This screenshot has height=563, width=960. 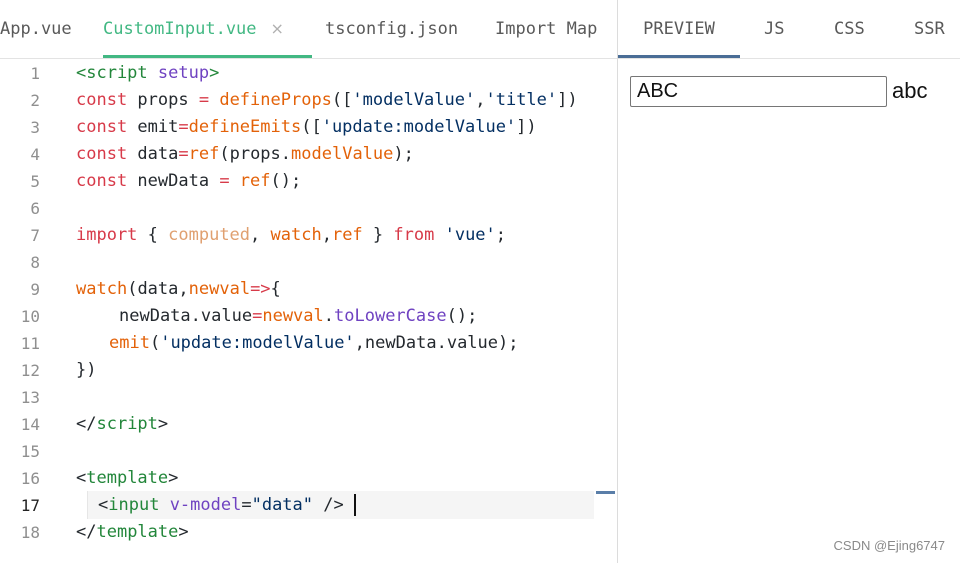 What do you see at coordinates (347, 235) in the screenshot?
I see `code-token: ref` at bounding box center [347, 235].